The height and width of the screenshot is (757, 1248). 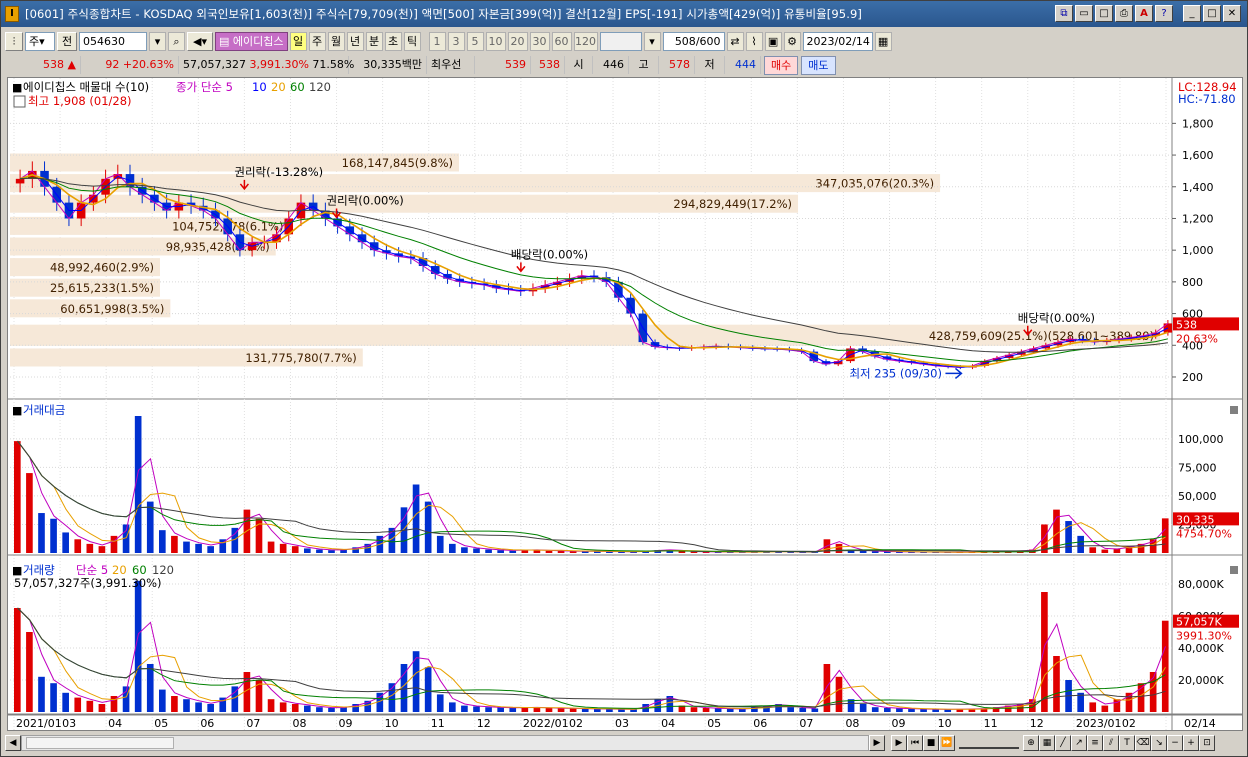 I want to click on scroll-left-icon: ◀, so click(x=13, y=743).